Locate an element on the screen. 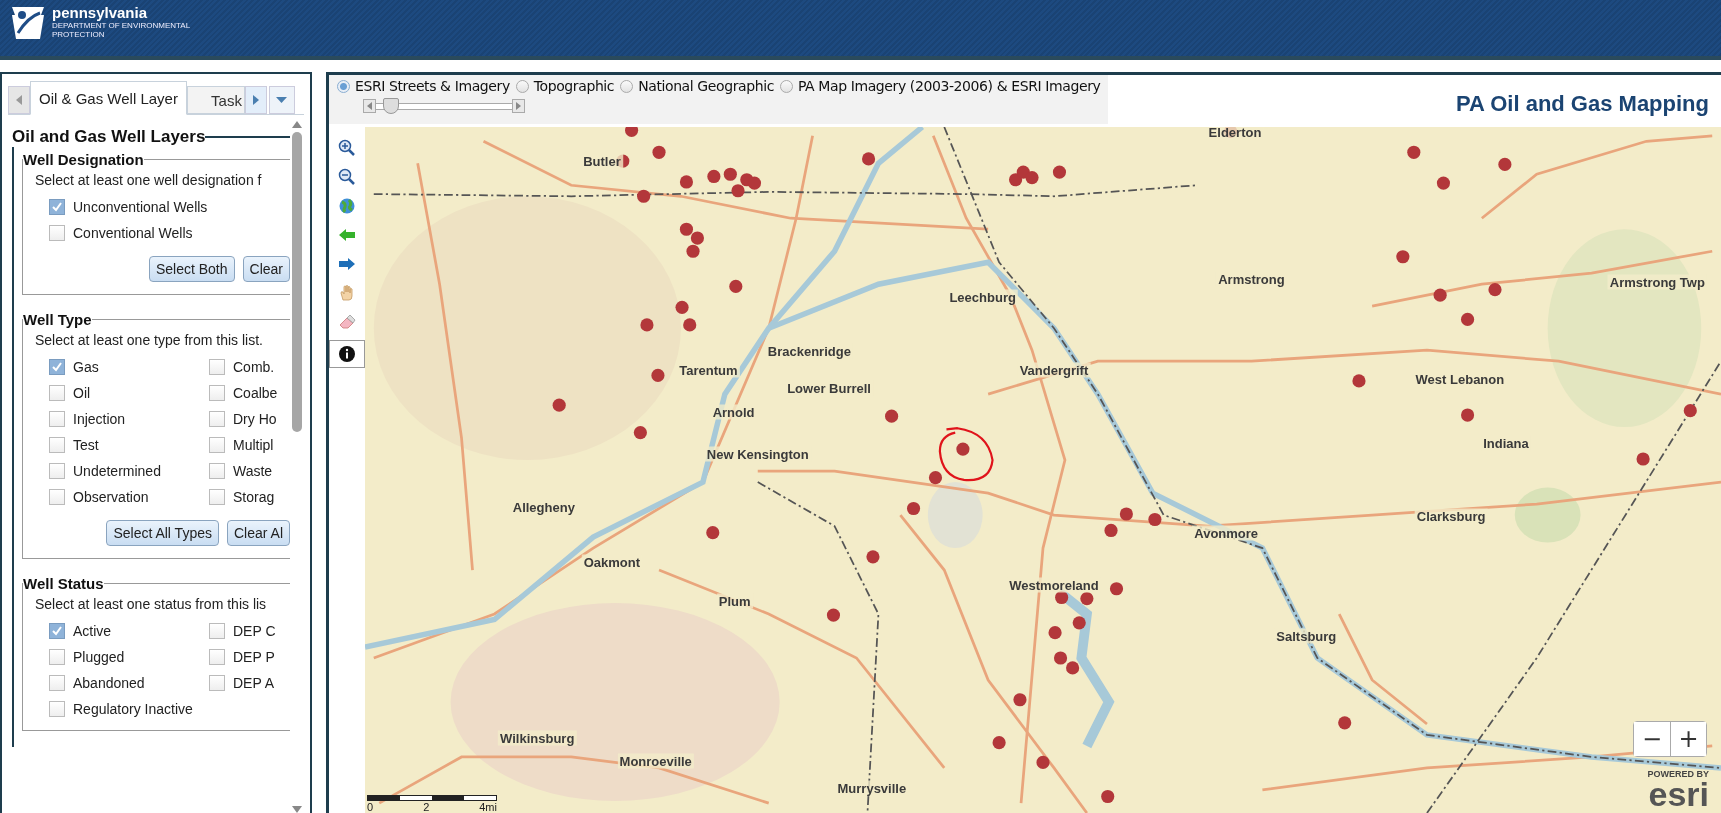 The width and height of the screenshot is (1721, 813). checkbox-label: Oil is located at coordinates (82, 393).